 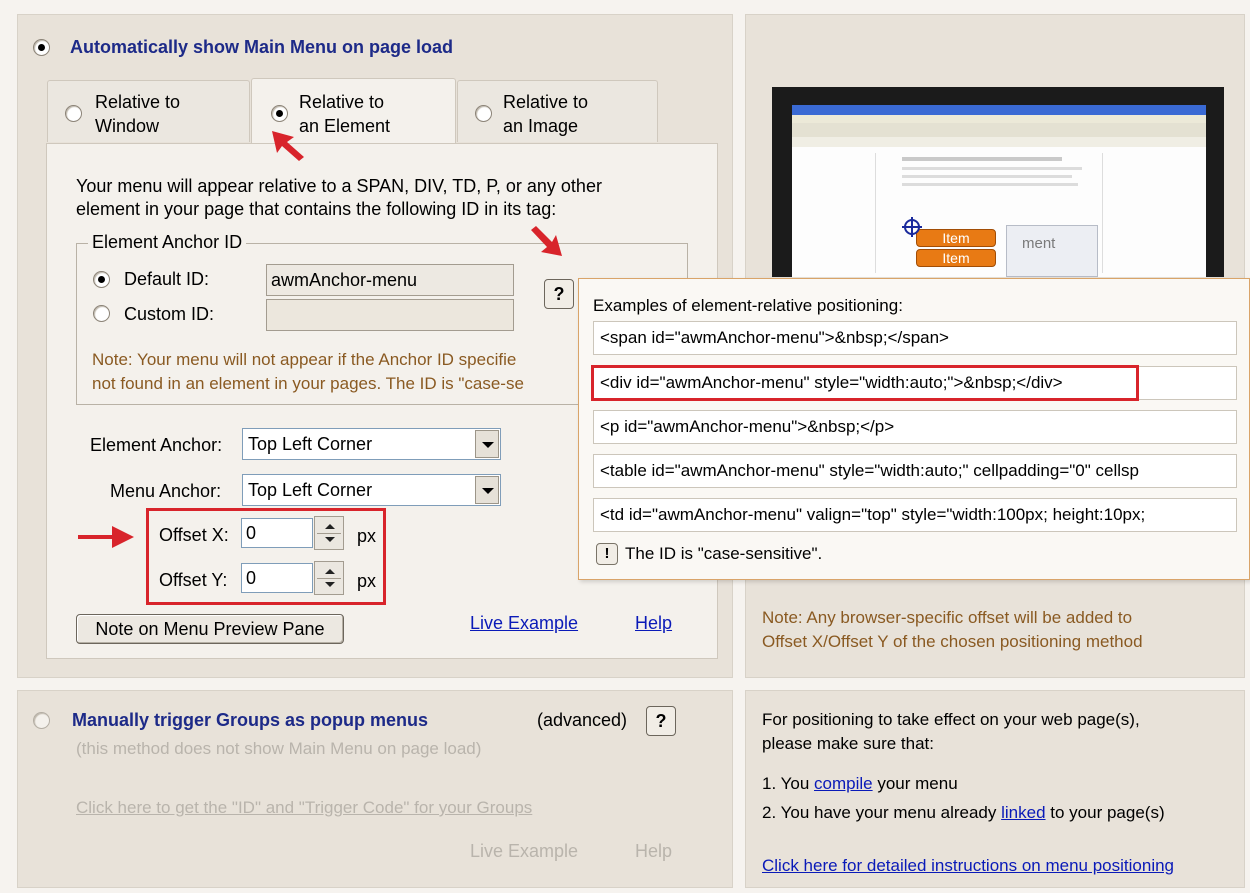 I want to click on manual-help-link: Help, so click(x=653, y=851).